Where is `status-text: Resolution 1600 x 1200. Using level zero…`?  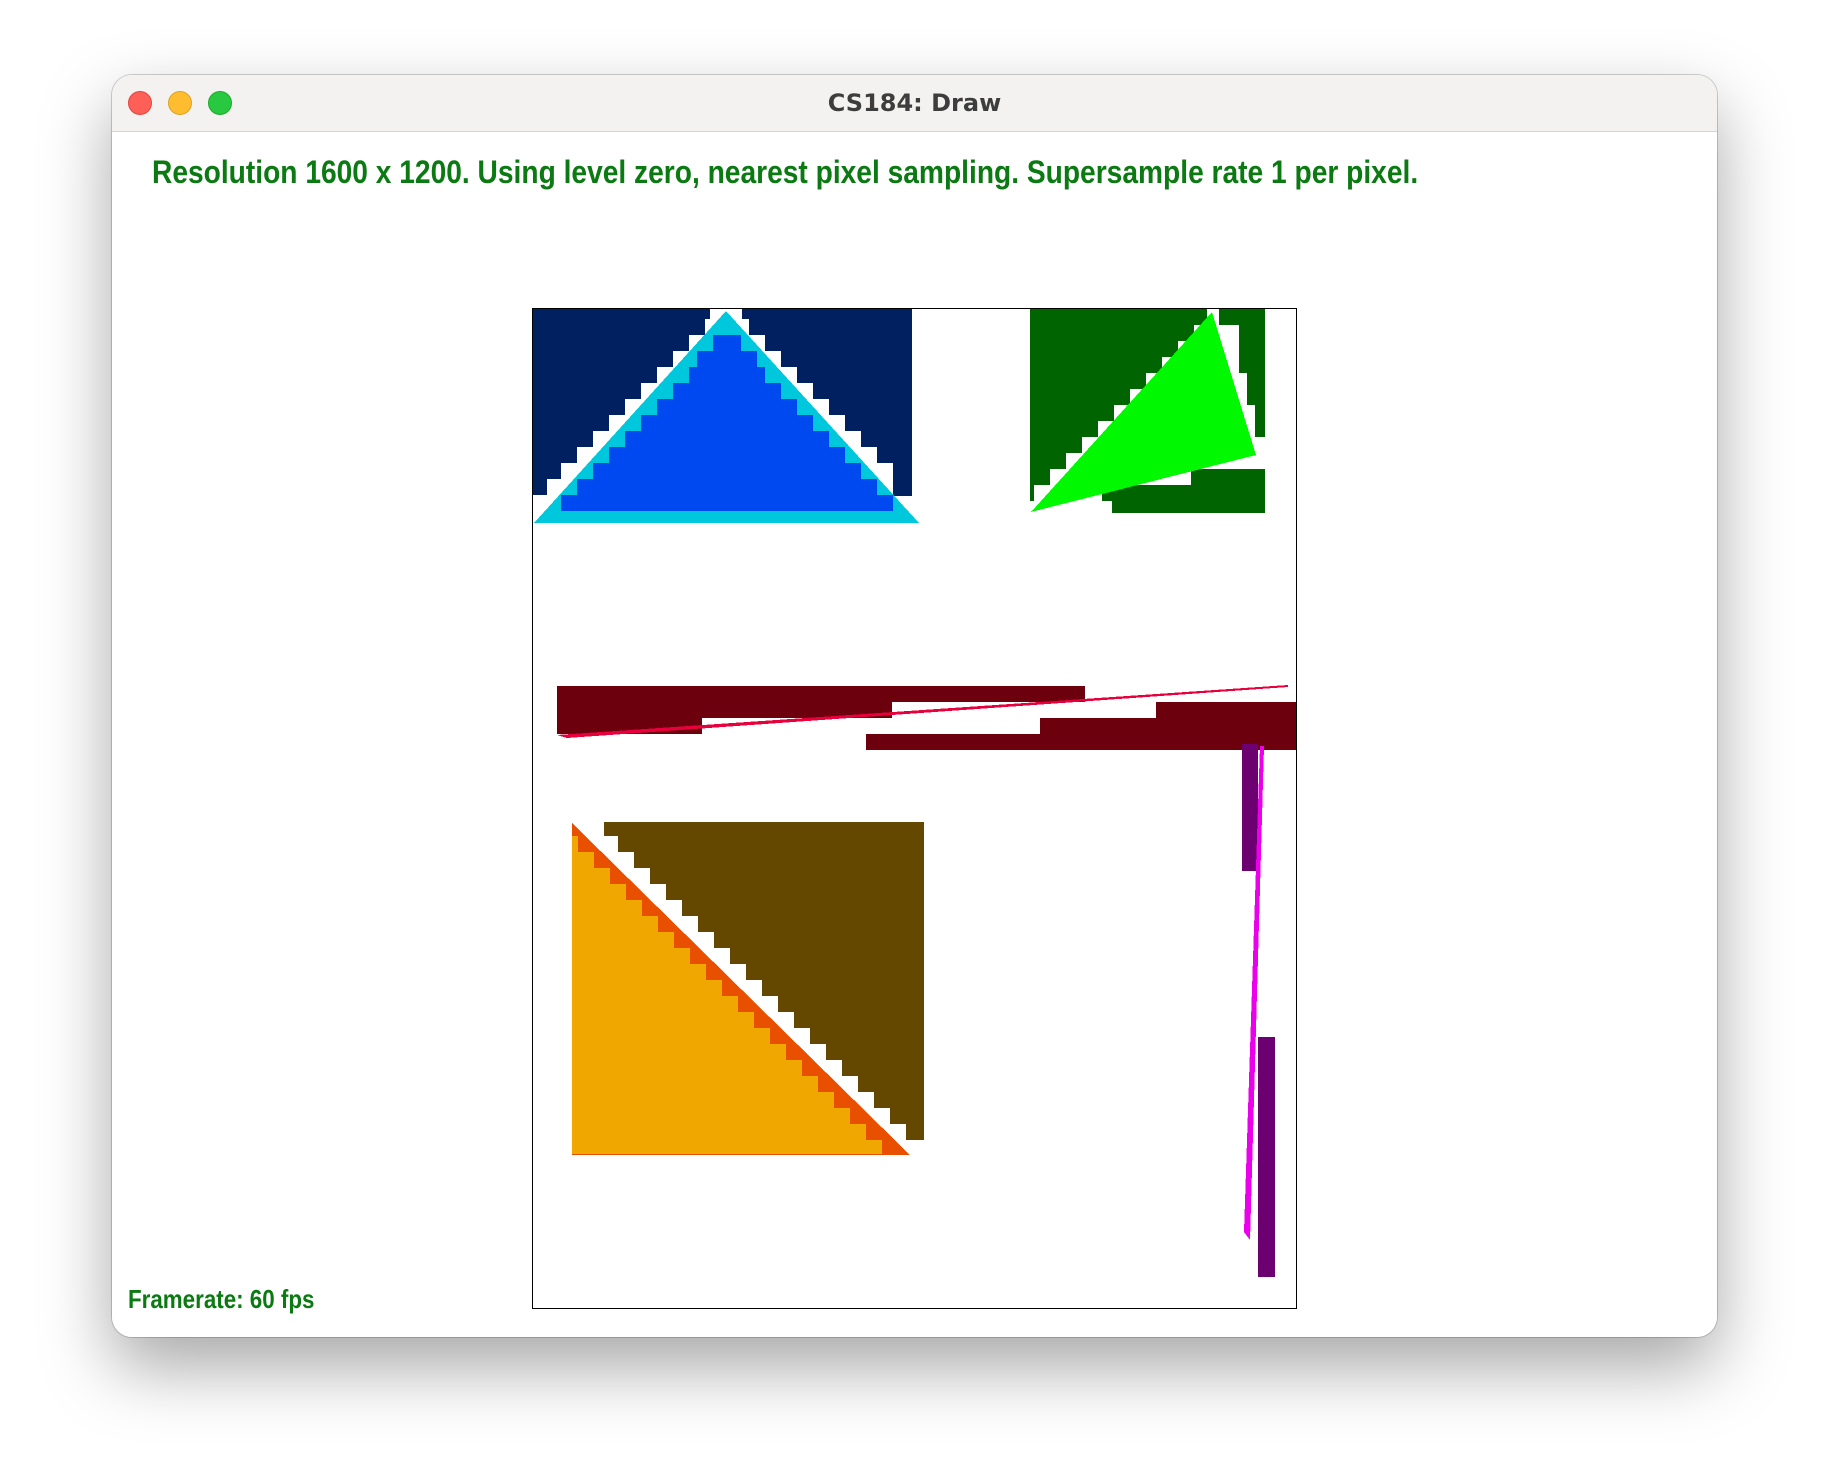
status-text: Resolution 1600 x 1200. Using level zero… is located at coordinates (785, 172).